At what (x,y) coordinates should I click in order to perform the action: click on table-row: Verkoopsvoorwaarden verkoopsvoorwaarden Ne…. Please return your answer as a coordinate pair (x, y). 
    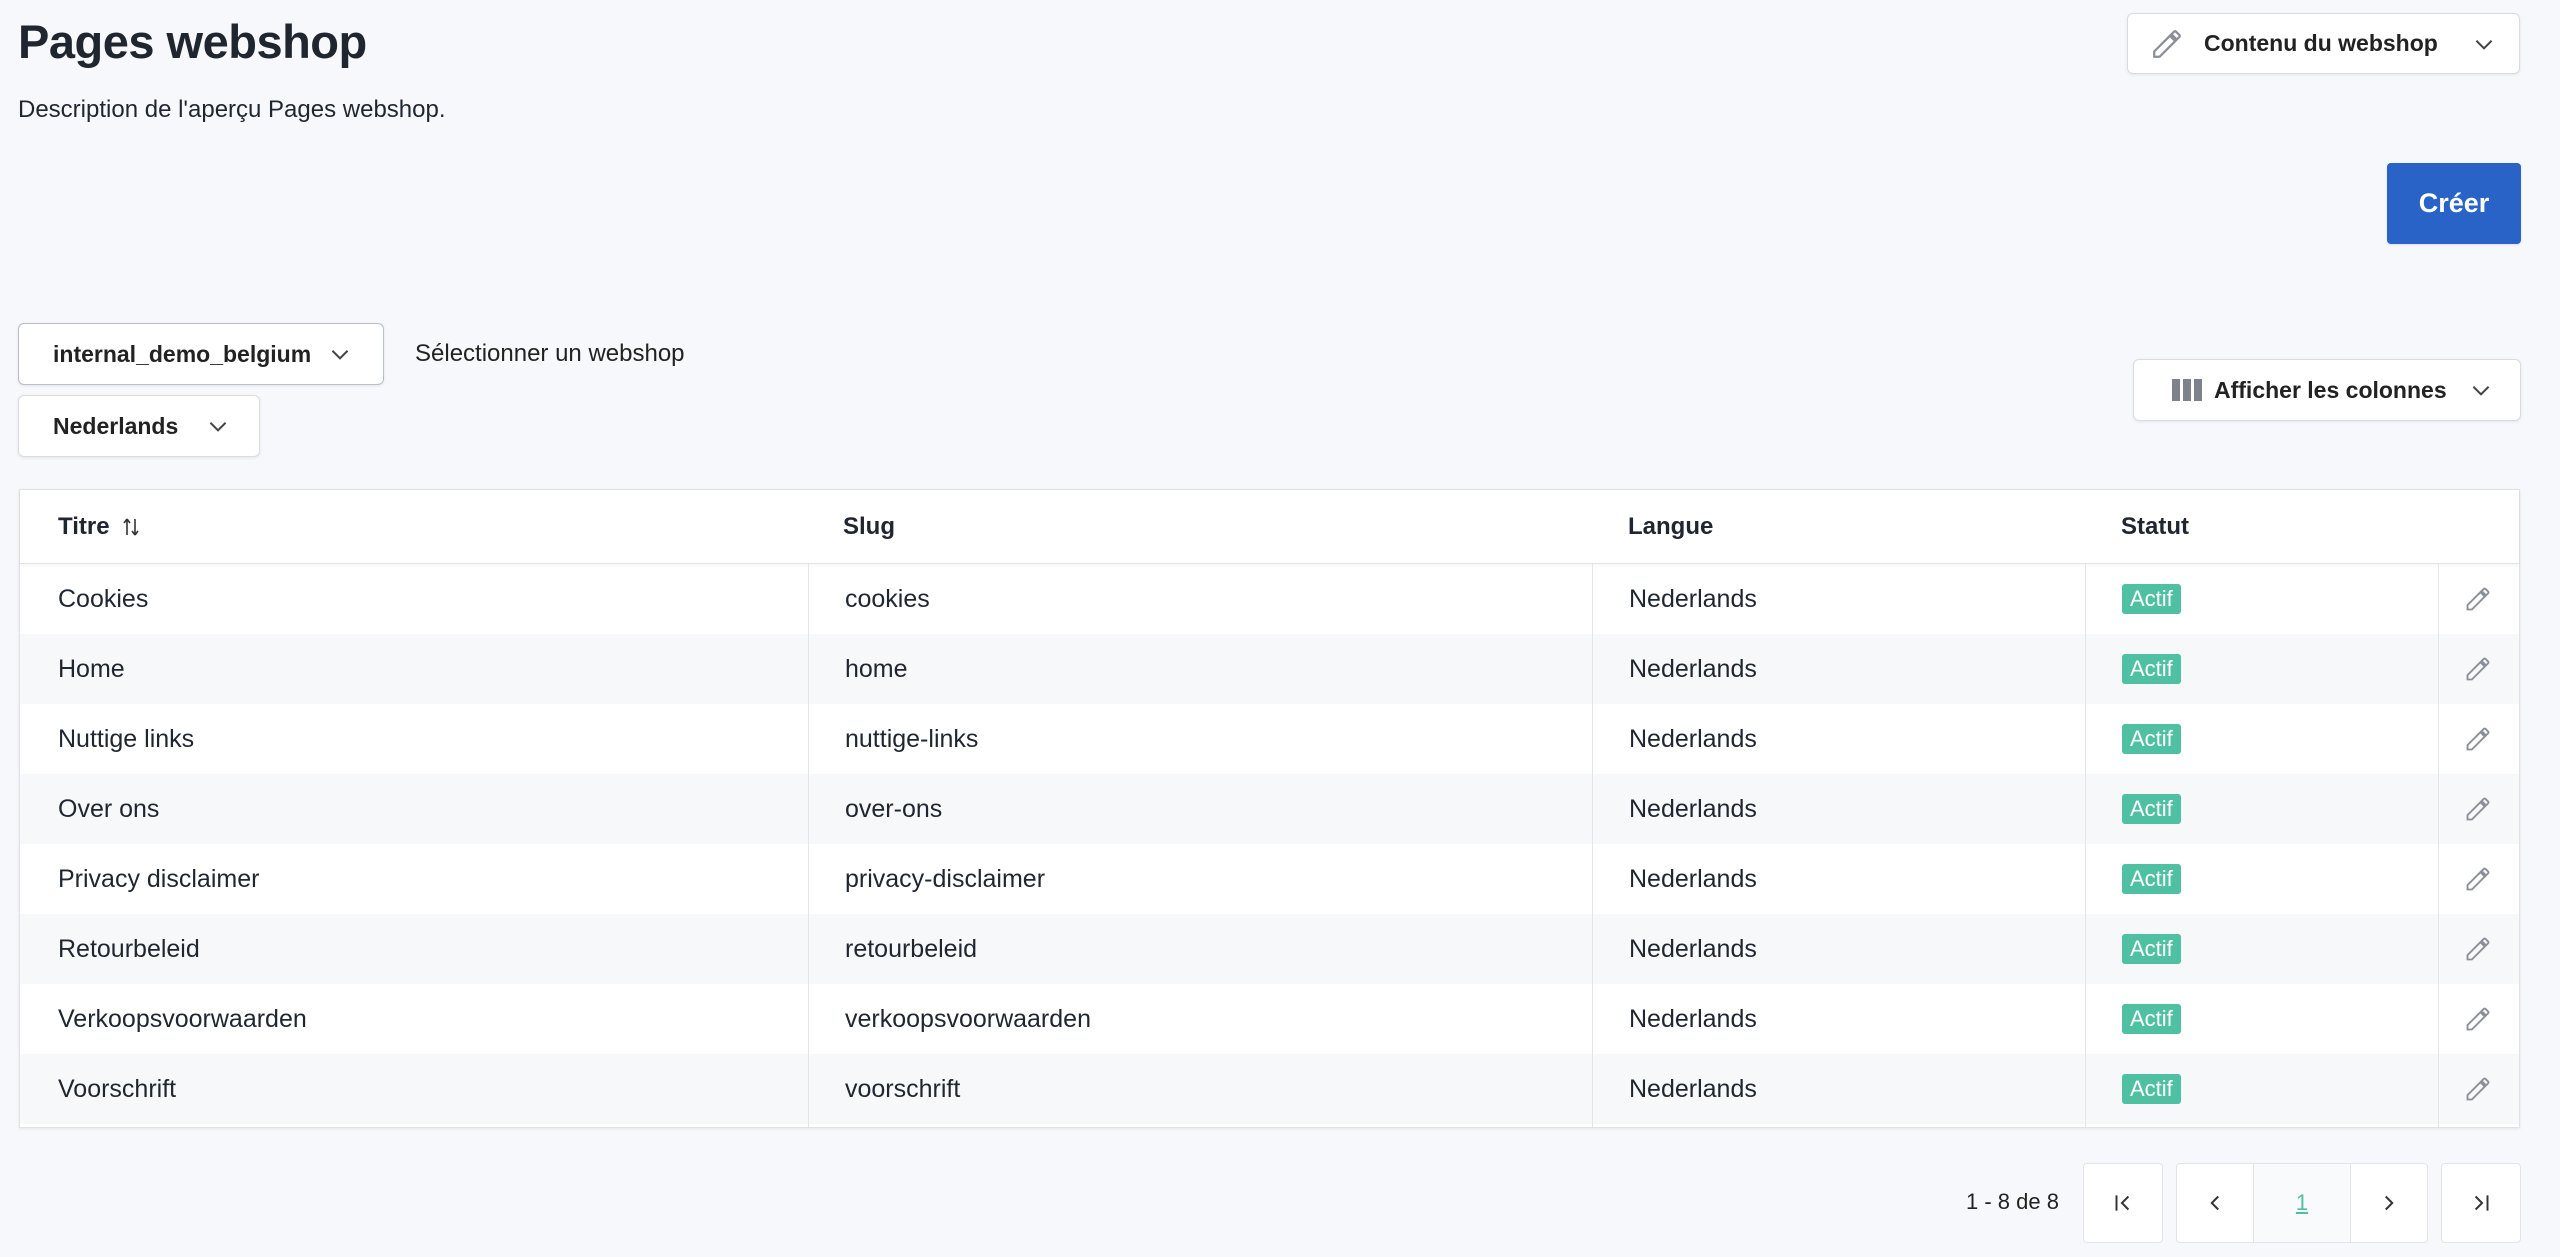
    Looking at the image, I should click on (1269, 1019).